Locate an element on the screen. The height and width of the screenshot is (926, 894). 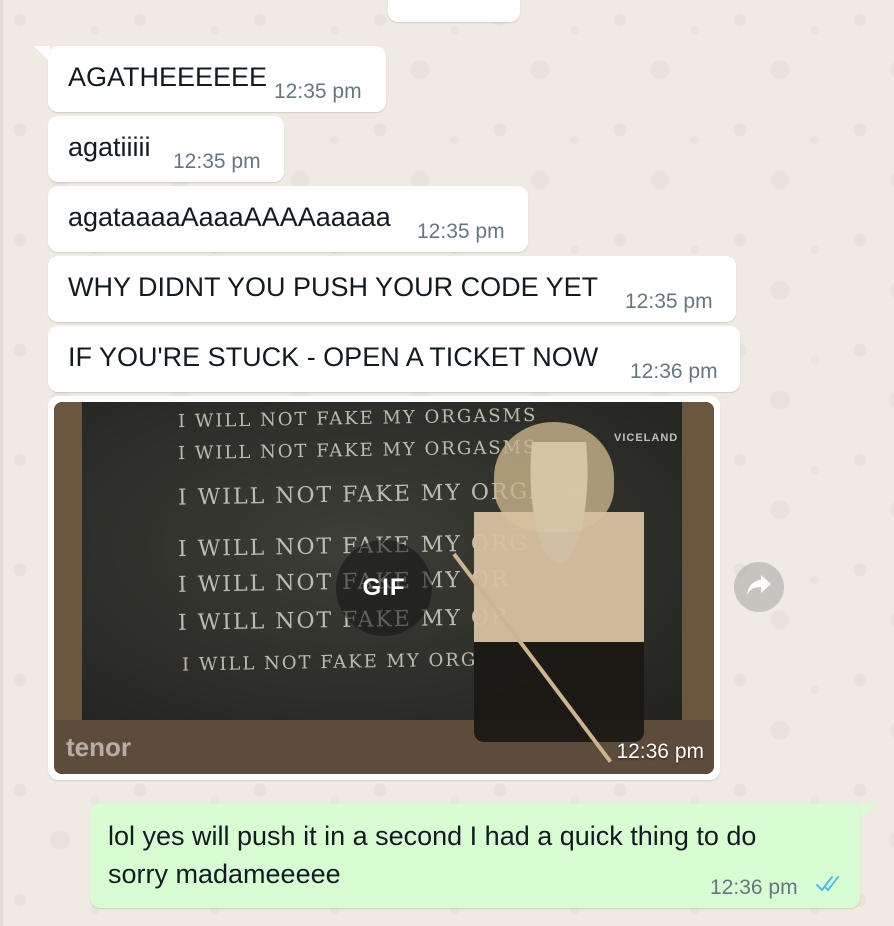
gif-play-button: GIF is located at coordinates (384, 588).